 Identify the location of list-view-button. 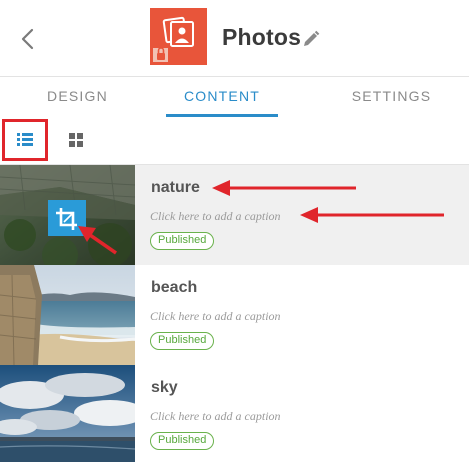
(25, 140).